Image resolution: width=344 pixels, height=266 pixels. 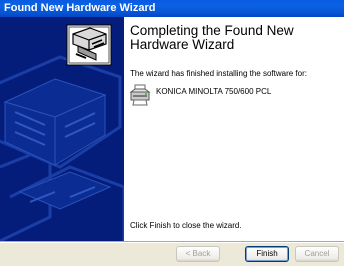 What do you see at coordinates (140, 95) in the screenshot?
I see `printer-icon` at bounding box center [140, 95].